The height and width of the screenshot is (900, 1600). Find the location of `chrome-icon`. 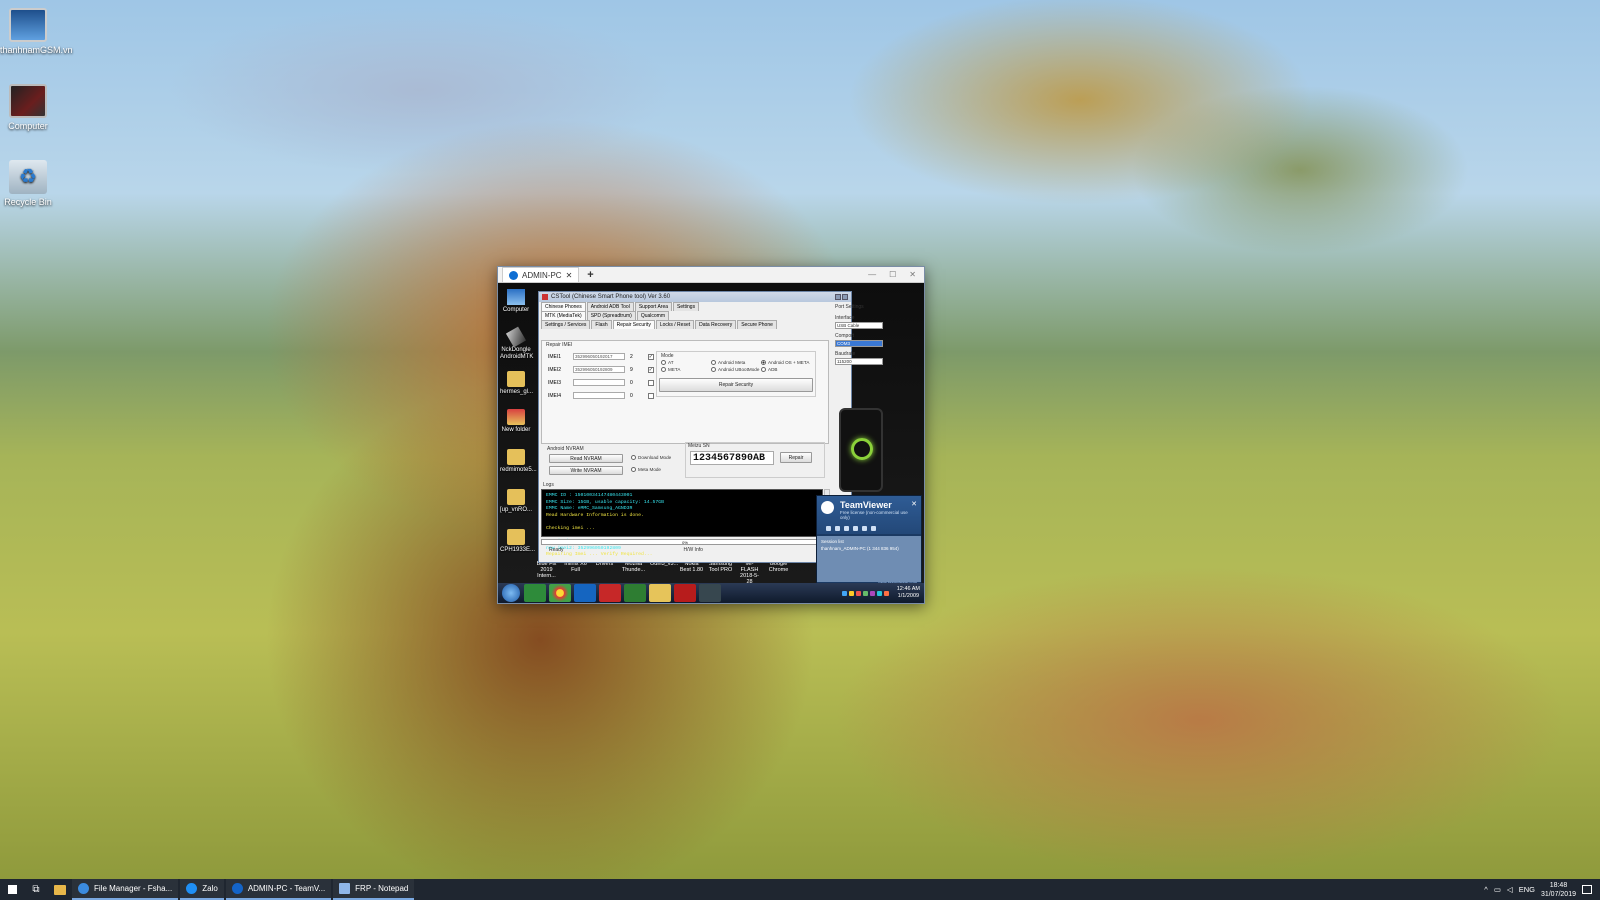

chrome-icon is located at coordinates (560, 593).